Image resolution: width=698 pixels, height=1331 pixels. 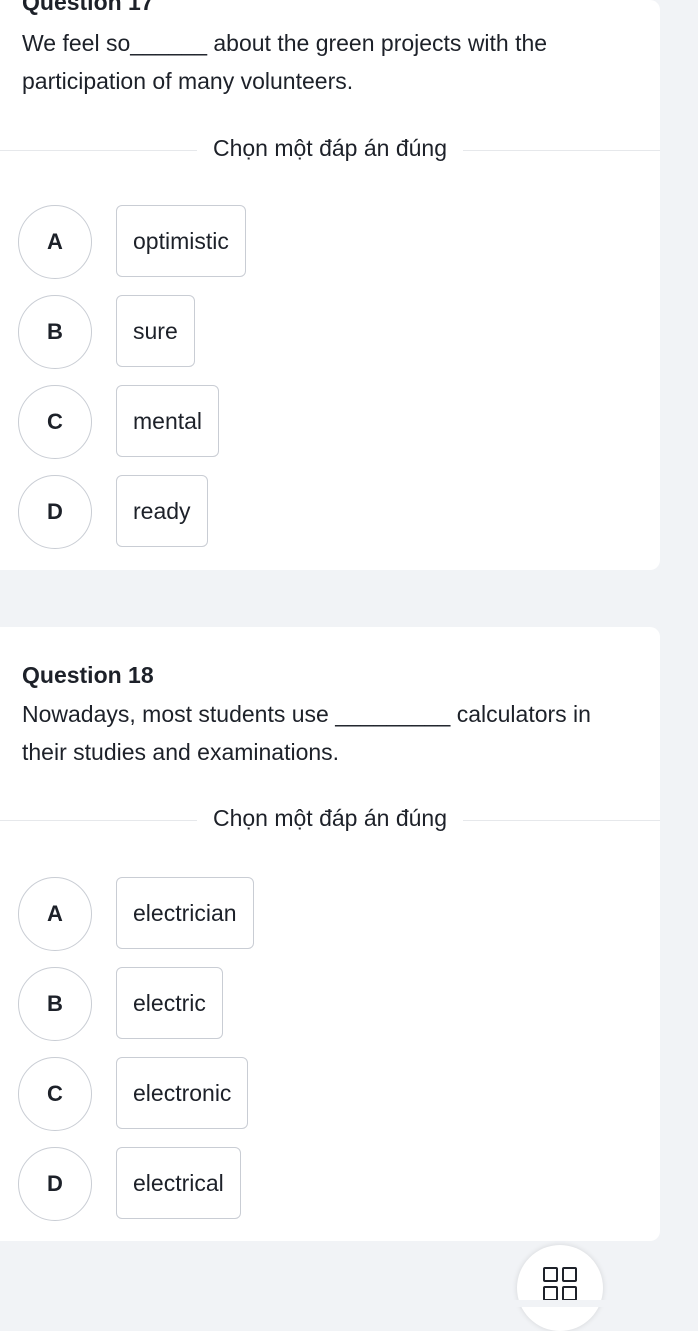 What do you see at coordinates (182, 1093) in the screenshot?
I see `option-answer: electronic` at bounding box center [182, 1093].